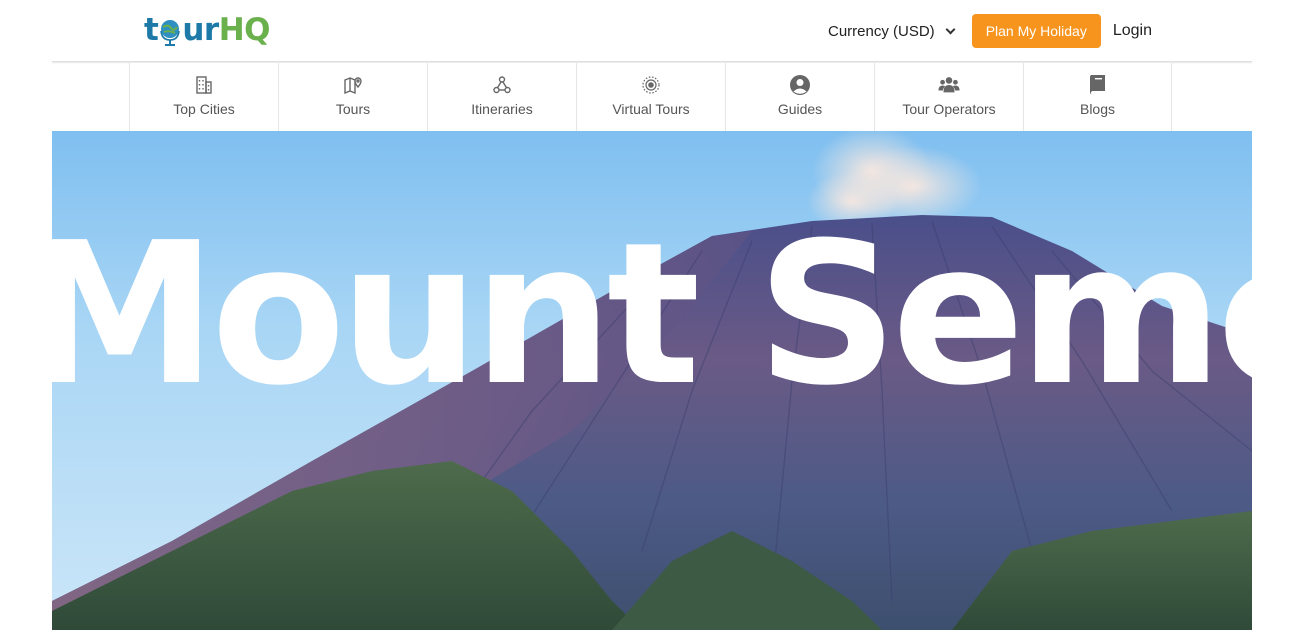 This screenshot has height=630, width=1305. I want to click on users-group-icon, so click(949, 85).